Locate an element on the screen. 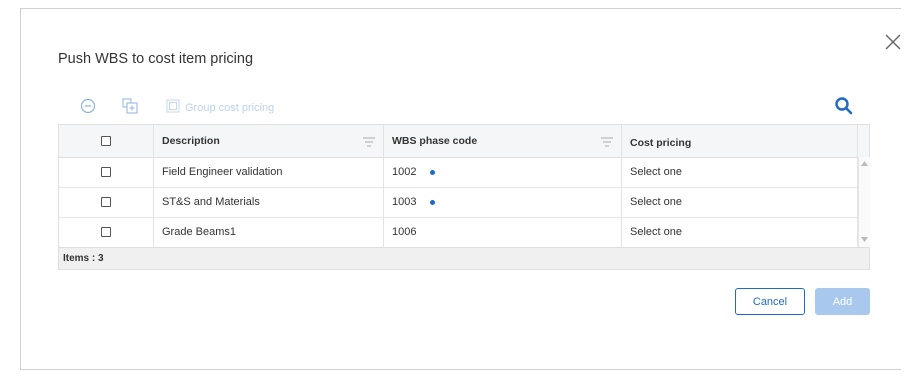 The height and width of the screenshot is (379, 909). cancel-button: Cancel is located at coordinates (770, 301).